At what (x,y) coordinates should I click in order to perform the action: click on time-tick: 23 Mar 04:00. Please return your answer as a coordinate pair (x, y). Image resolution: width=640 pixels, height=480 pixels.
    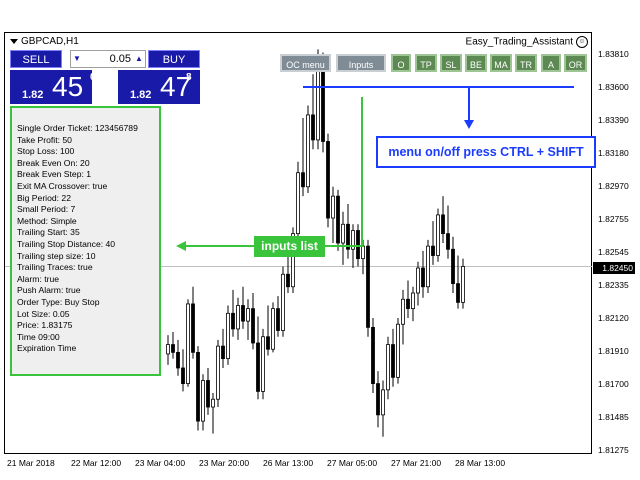
    Looking at the image, I should click on (160, 463).